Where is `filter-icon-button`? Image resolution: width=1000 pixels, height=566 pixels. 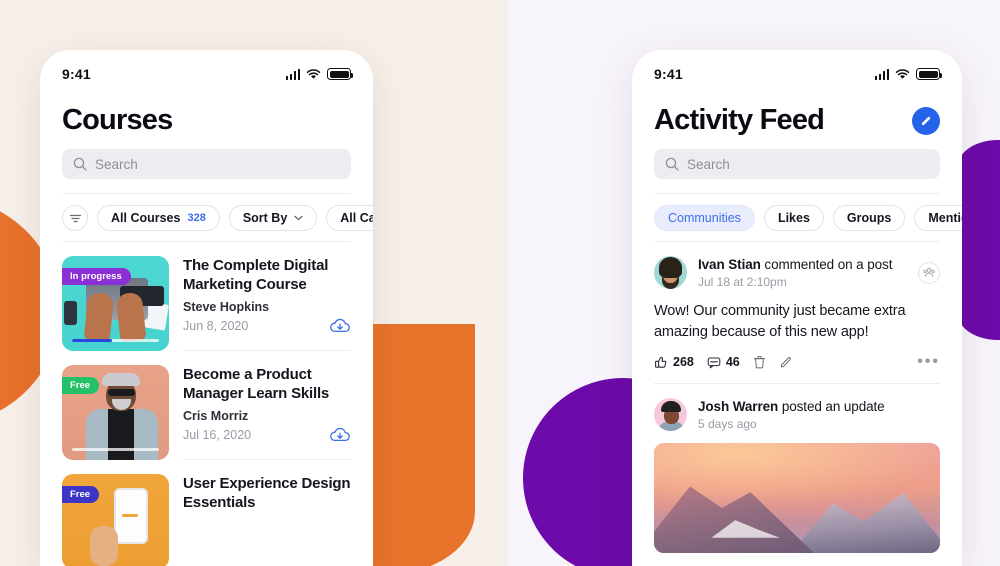
filter-icon-button is located at coordinates (75, 218).